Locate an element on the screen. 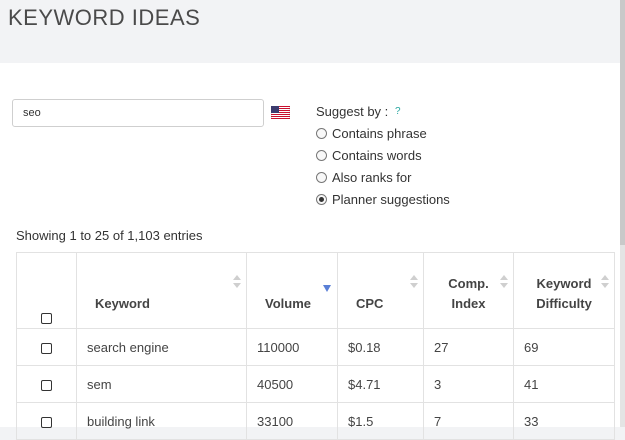 The image size is (625, 440). column-header-comp-index: Comp. Index is located at coordinates (468, 290).